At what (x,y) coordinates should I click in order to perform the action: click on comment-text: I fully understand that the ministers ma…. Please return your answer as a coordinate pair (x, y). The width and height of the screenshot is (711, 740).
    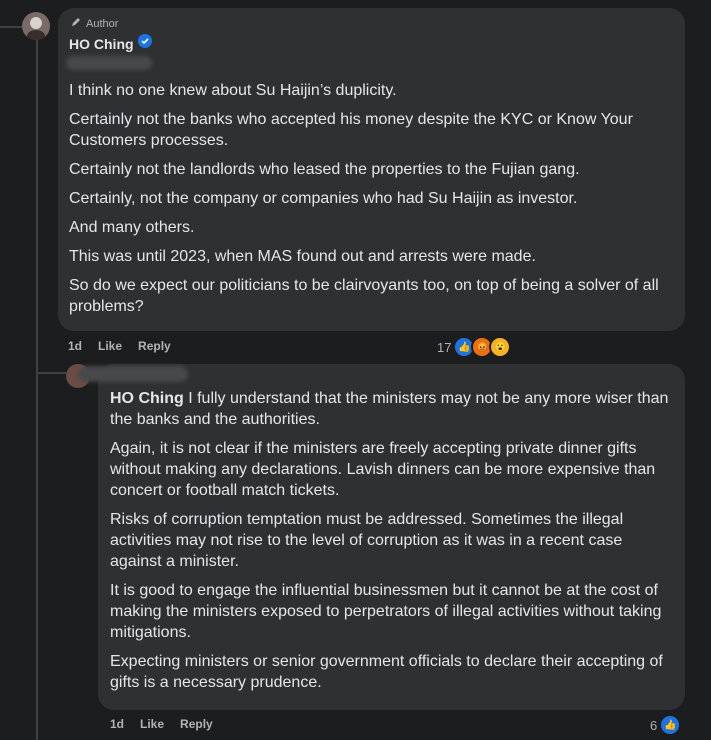
    Looking at the image, I should click on (389, 409).